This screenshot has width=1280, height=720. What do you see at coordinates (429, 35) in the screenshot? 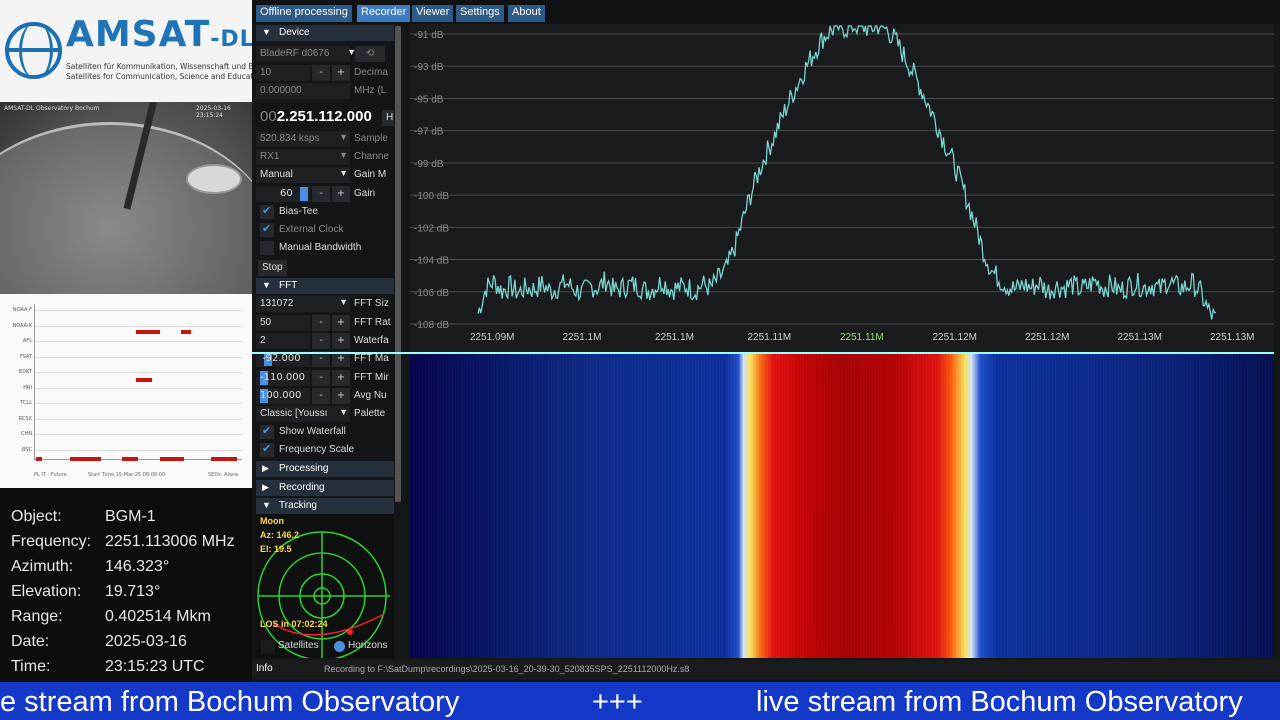
I see `fft-y-tick-label: -91 dB` at bounding box center [429, 35].